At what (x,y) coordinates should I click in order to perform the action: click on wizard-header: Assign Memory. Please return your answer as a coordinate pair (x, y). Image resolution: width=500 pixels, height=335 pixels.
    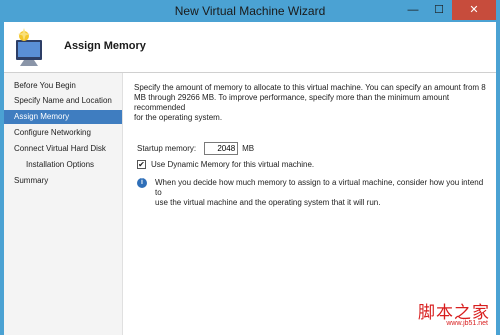
    Looking at the image, I should click on (250, 47).